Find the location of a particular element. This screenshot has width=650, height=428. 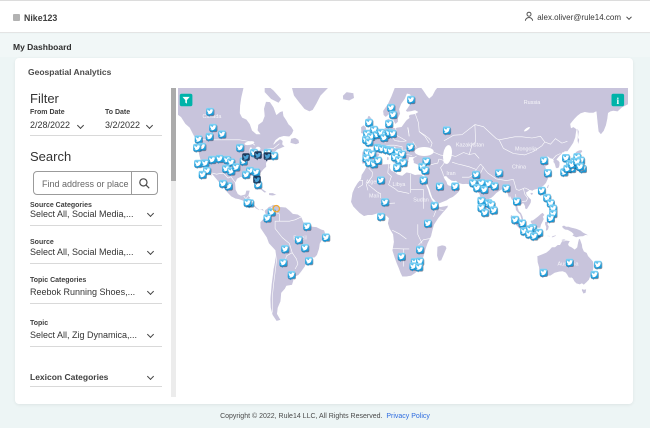

svg-text: i is located at coordinates (617, 102).